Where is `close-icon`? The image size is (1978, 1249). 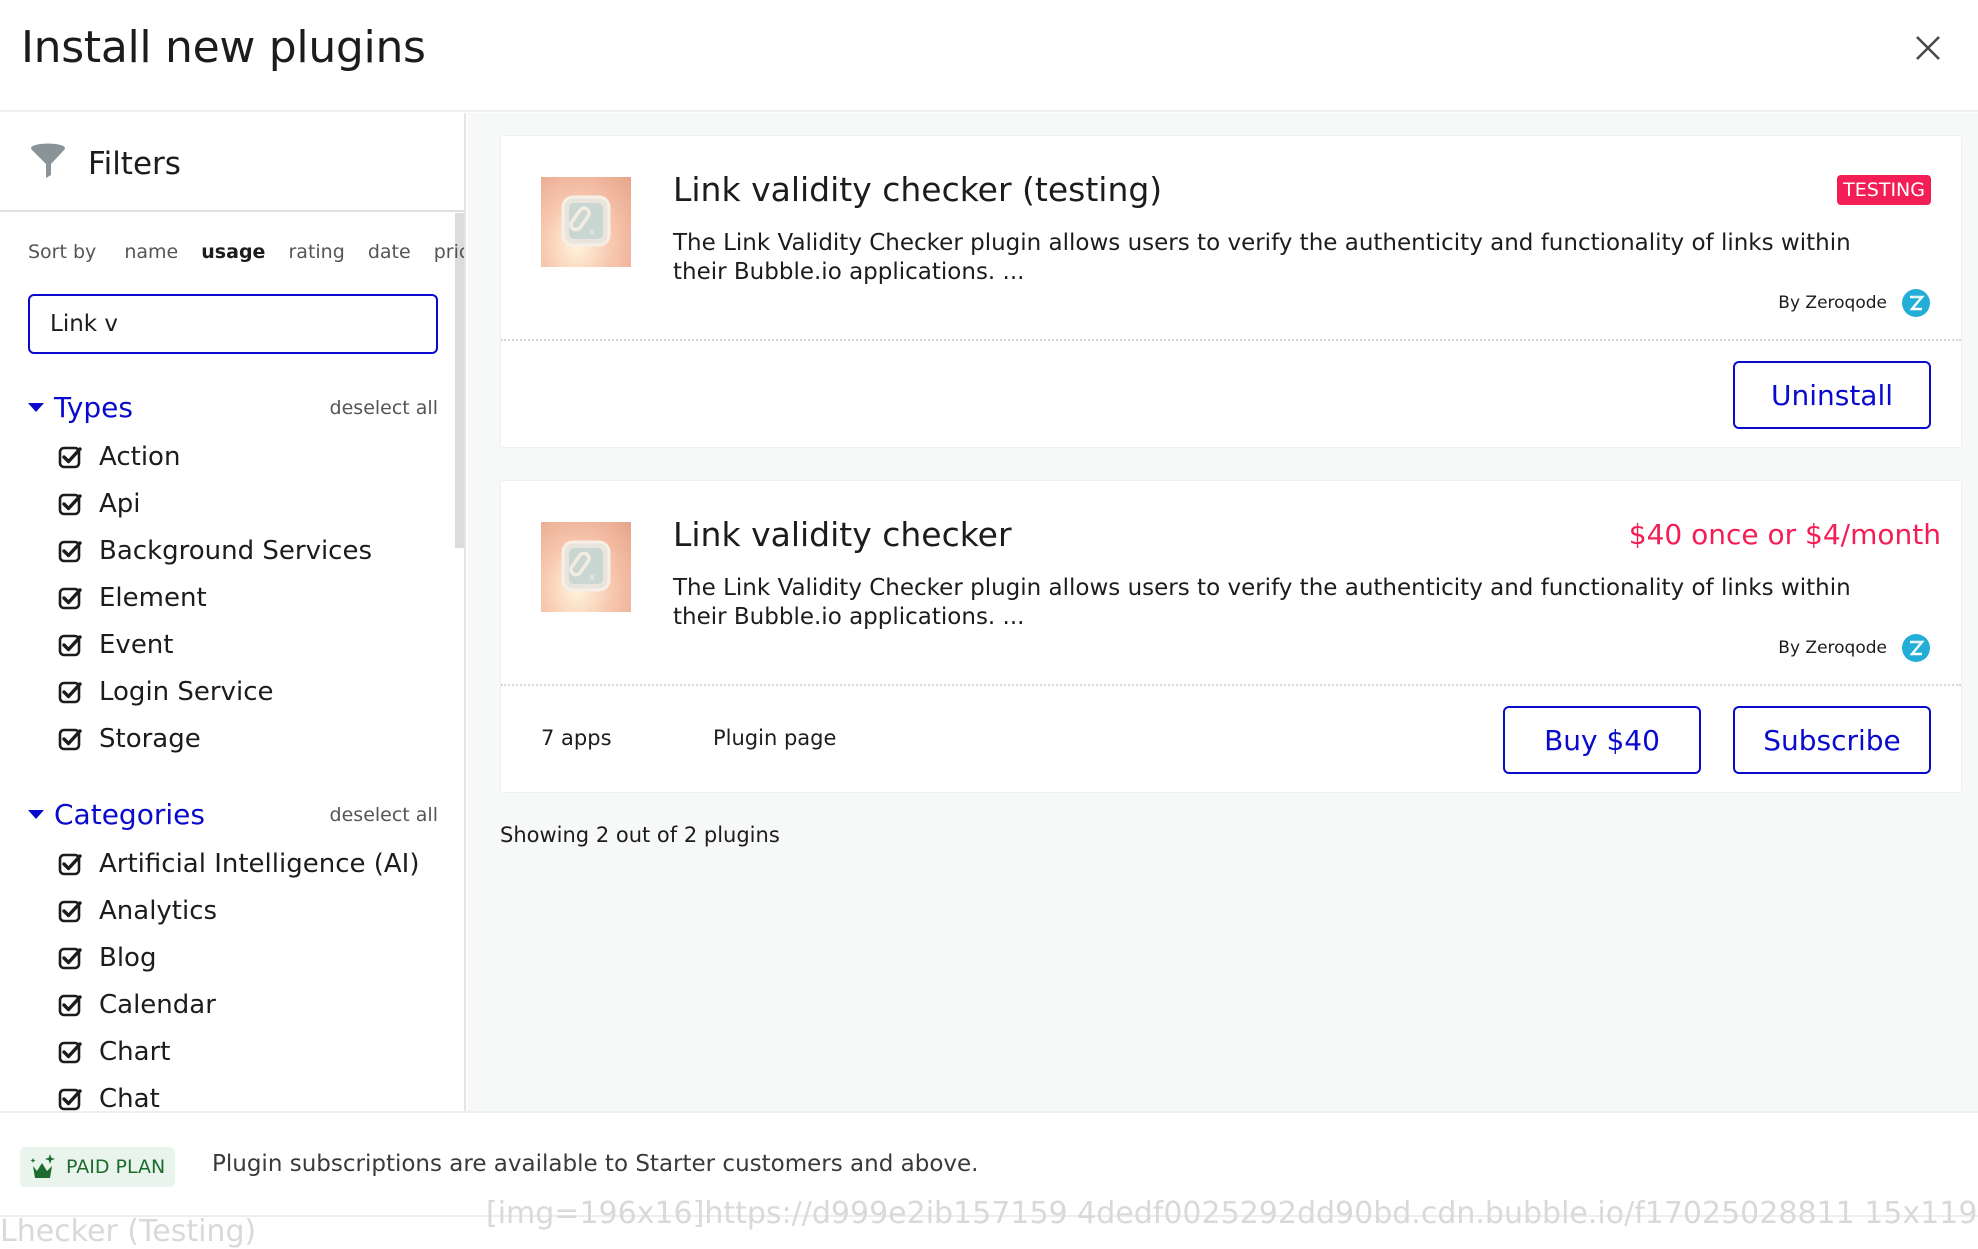 close-icon is located at coordinates (1928, 48).